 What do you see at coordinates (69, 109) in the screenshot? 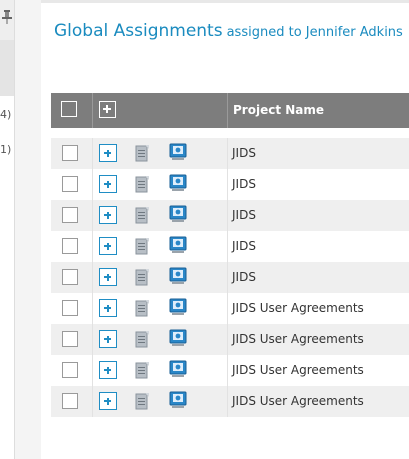
I see `select-all-checkbox` at bounding box center [69, 109].